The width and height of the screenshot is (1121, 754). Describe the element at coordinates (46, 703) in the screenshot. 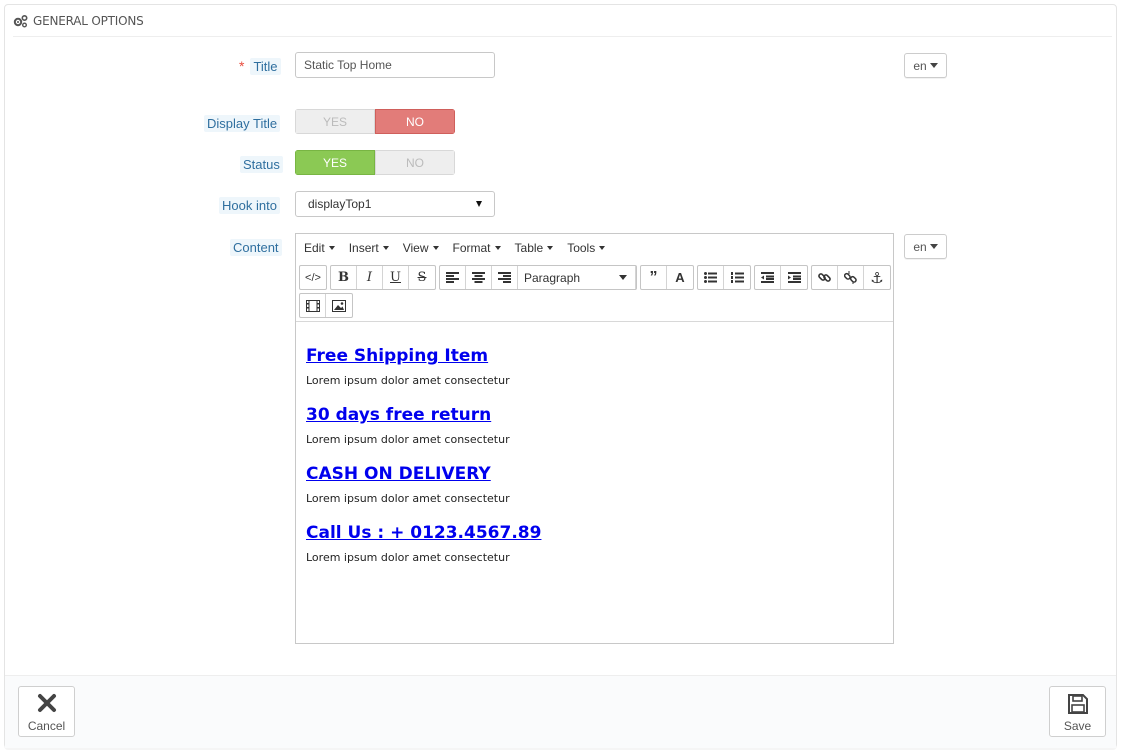

I see `close-icon` at that location.